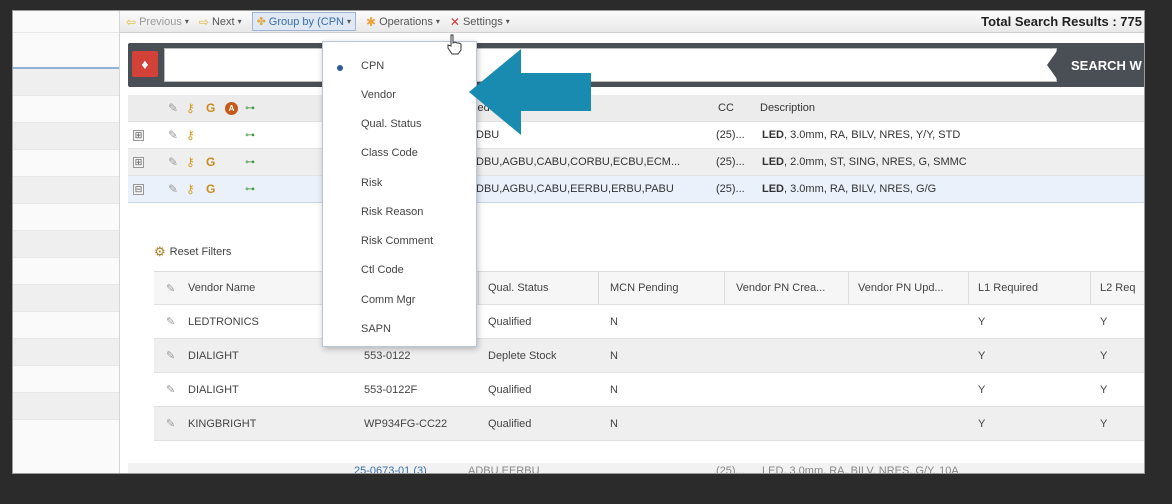 The image size is (1172, 504). What do you see at coordinates (504, 469) in the screenshot?
I see `used-by-cell: ADBU,EERBU` at bounding box center [504, 469].